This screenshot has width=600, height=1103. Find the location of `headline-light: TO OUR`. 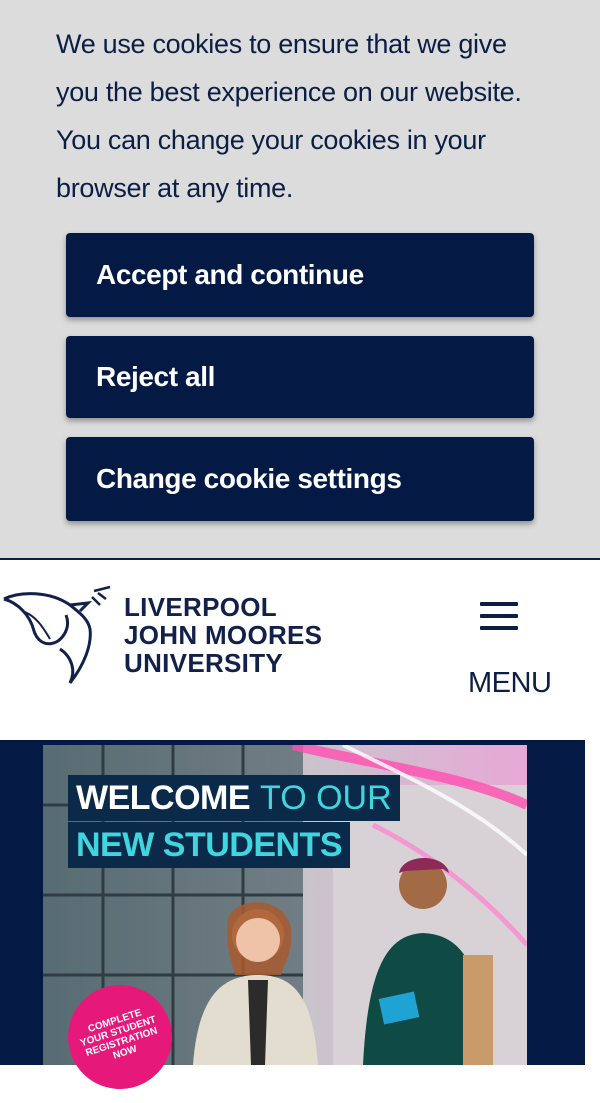

headline-light: TO OUR is located at coordinates (326, 797).